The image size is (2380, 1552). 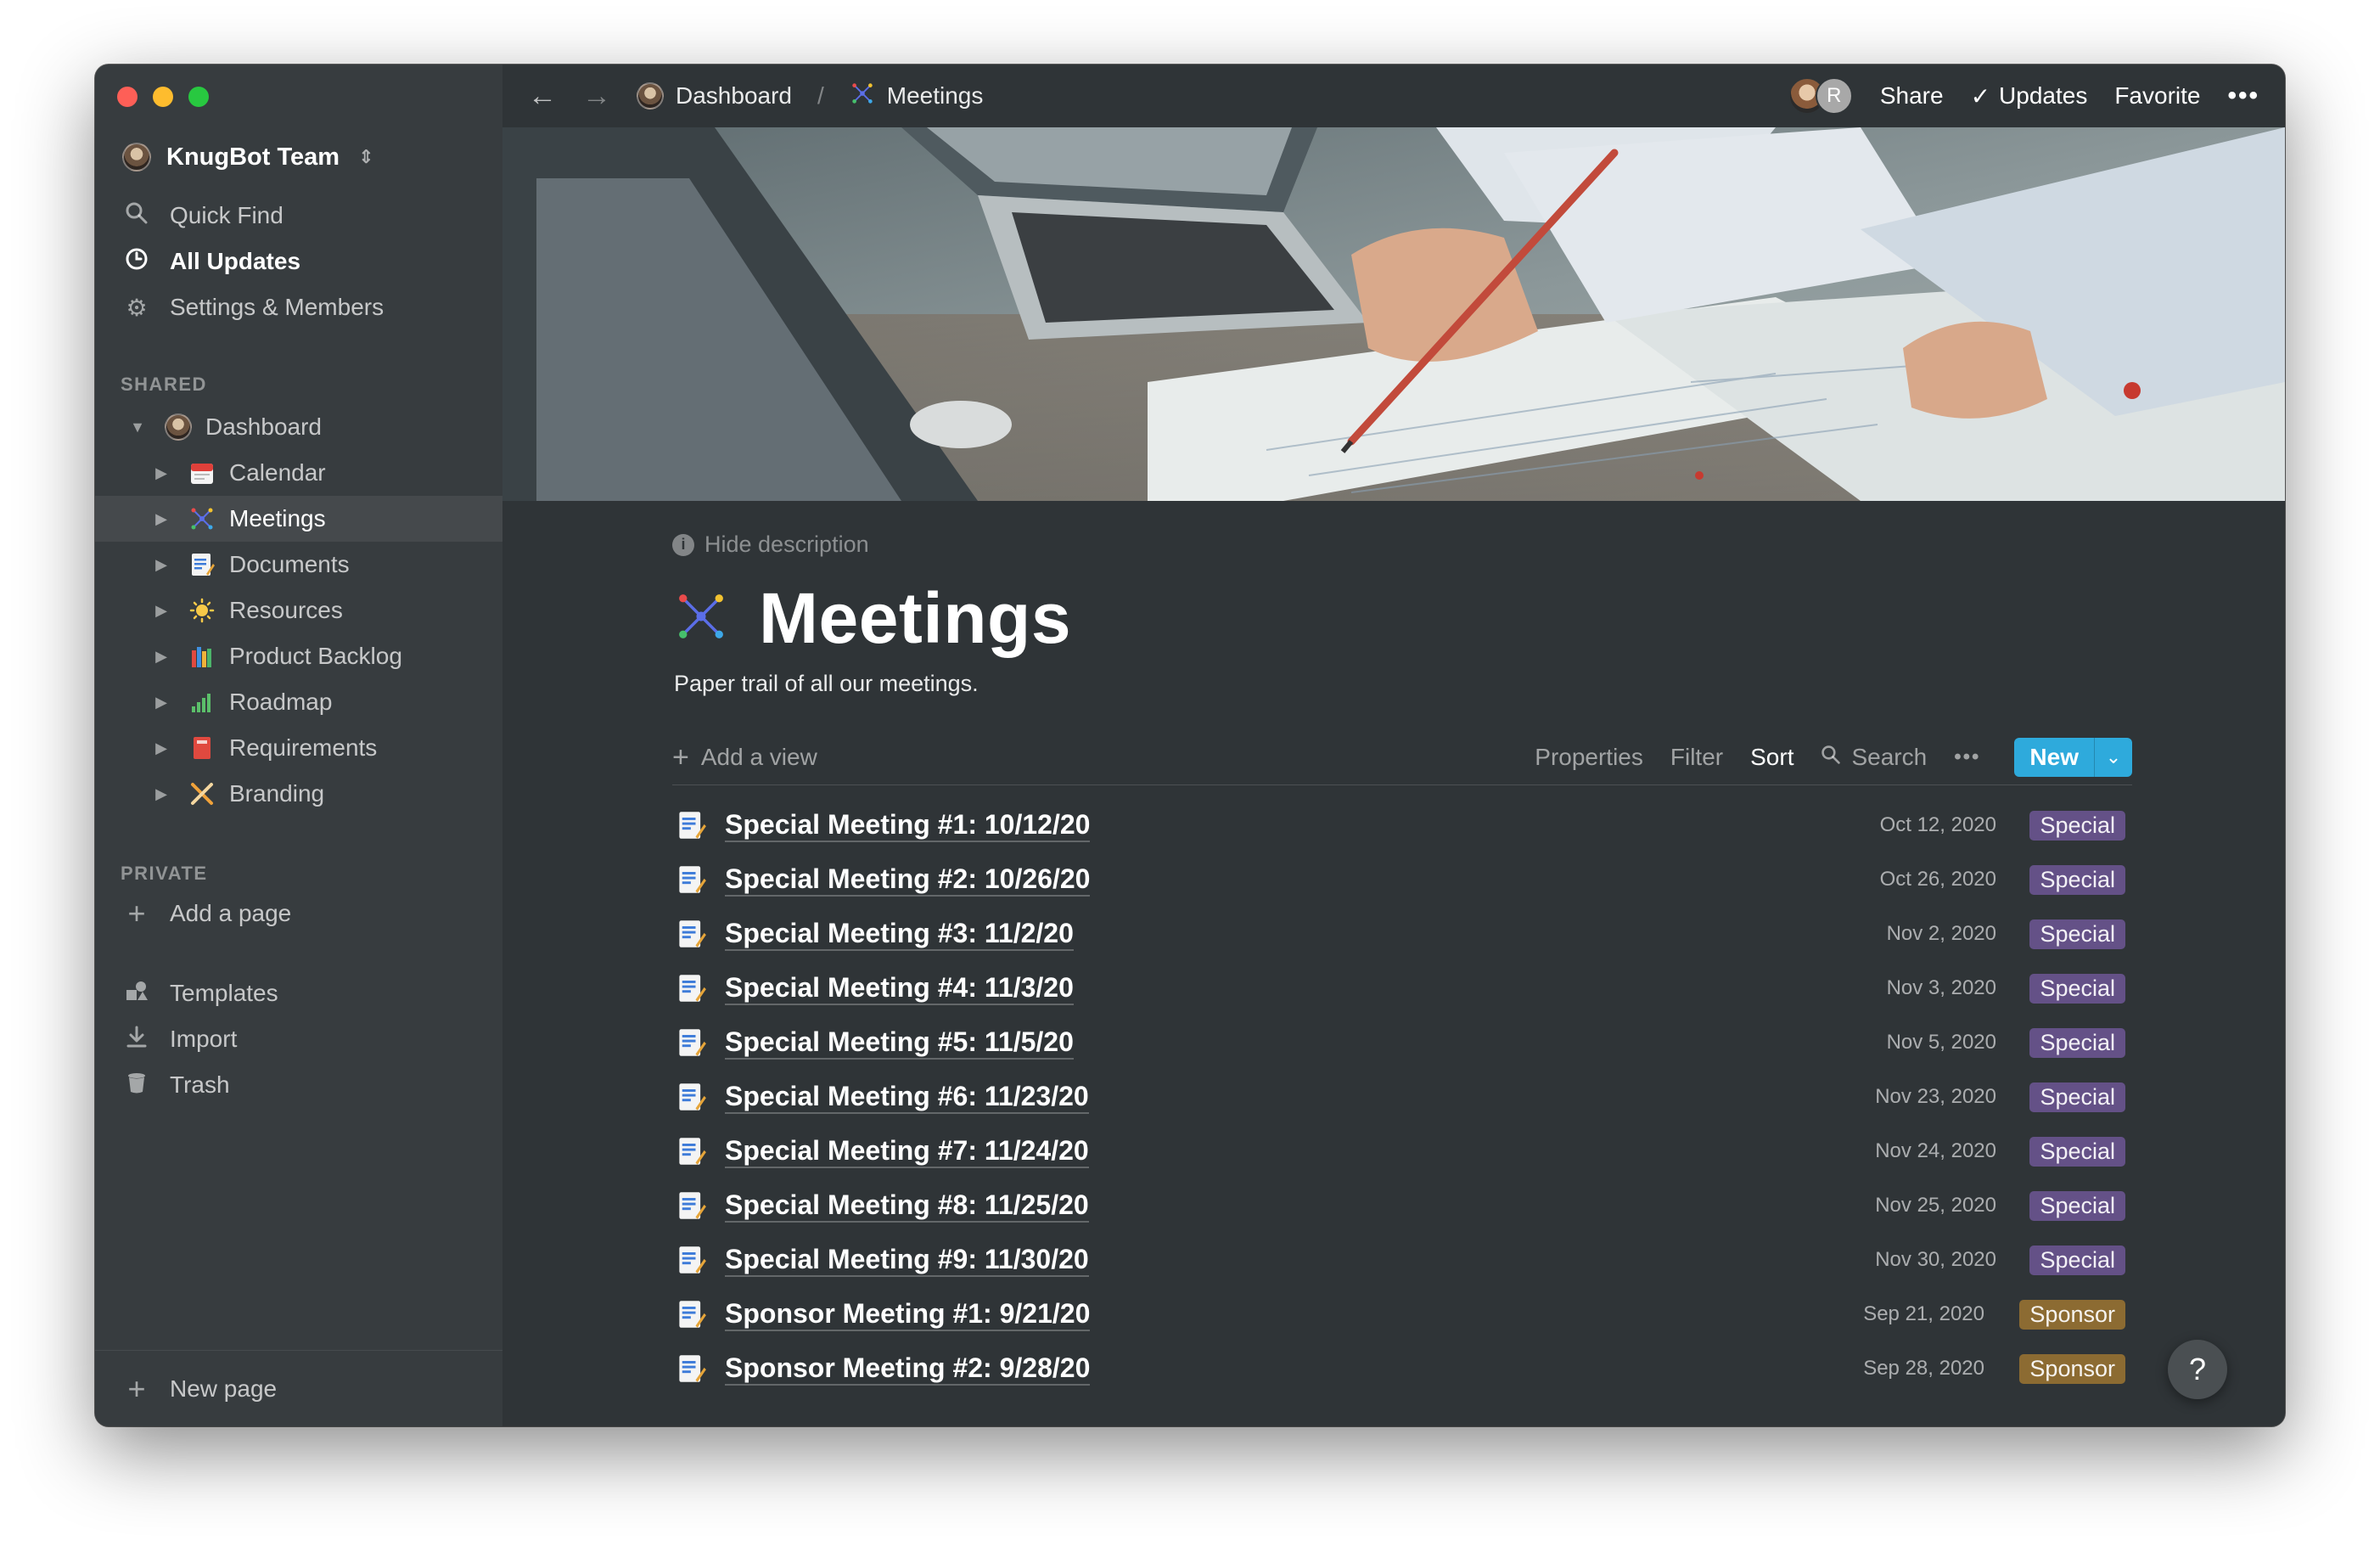 What do you see at coordinates (204, 1039) in the screenshot?
I see `import-label: Import` at bounding box center [204, 1039].